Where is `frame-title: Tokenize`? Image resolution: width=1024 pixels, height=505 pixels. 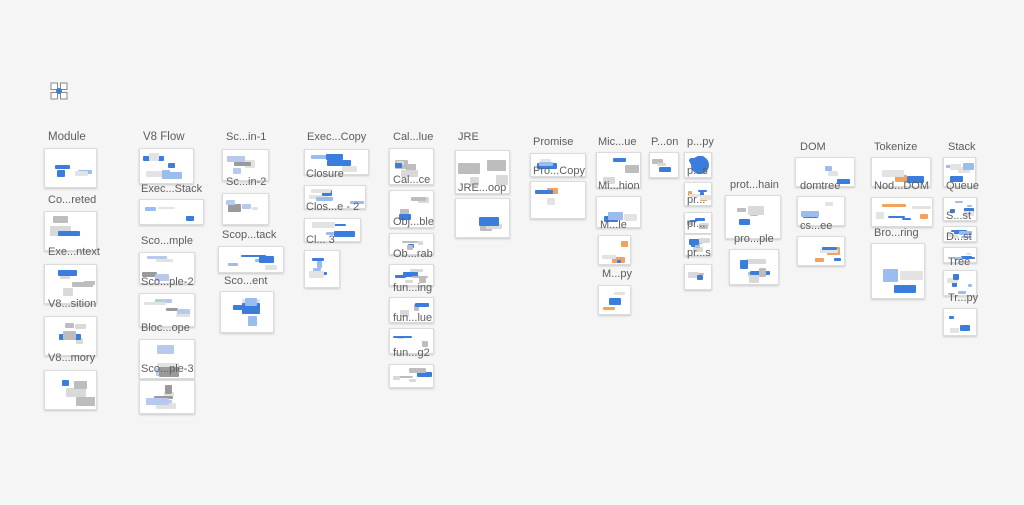
frame-title: Tokenize is located at coordinates (895, 147).